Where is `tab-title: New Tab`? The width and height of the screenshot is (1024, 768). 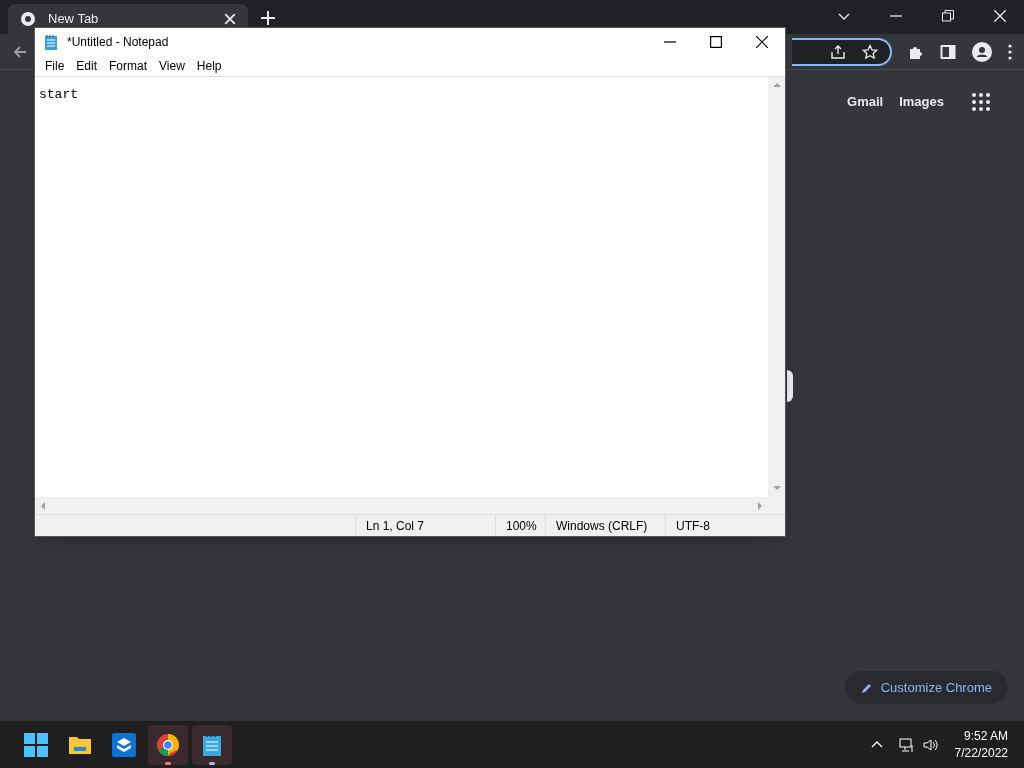 tab-title: New Tab is located at coordinates (74, 19).